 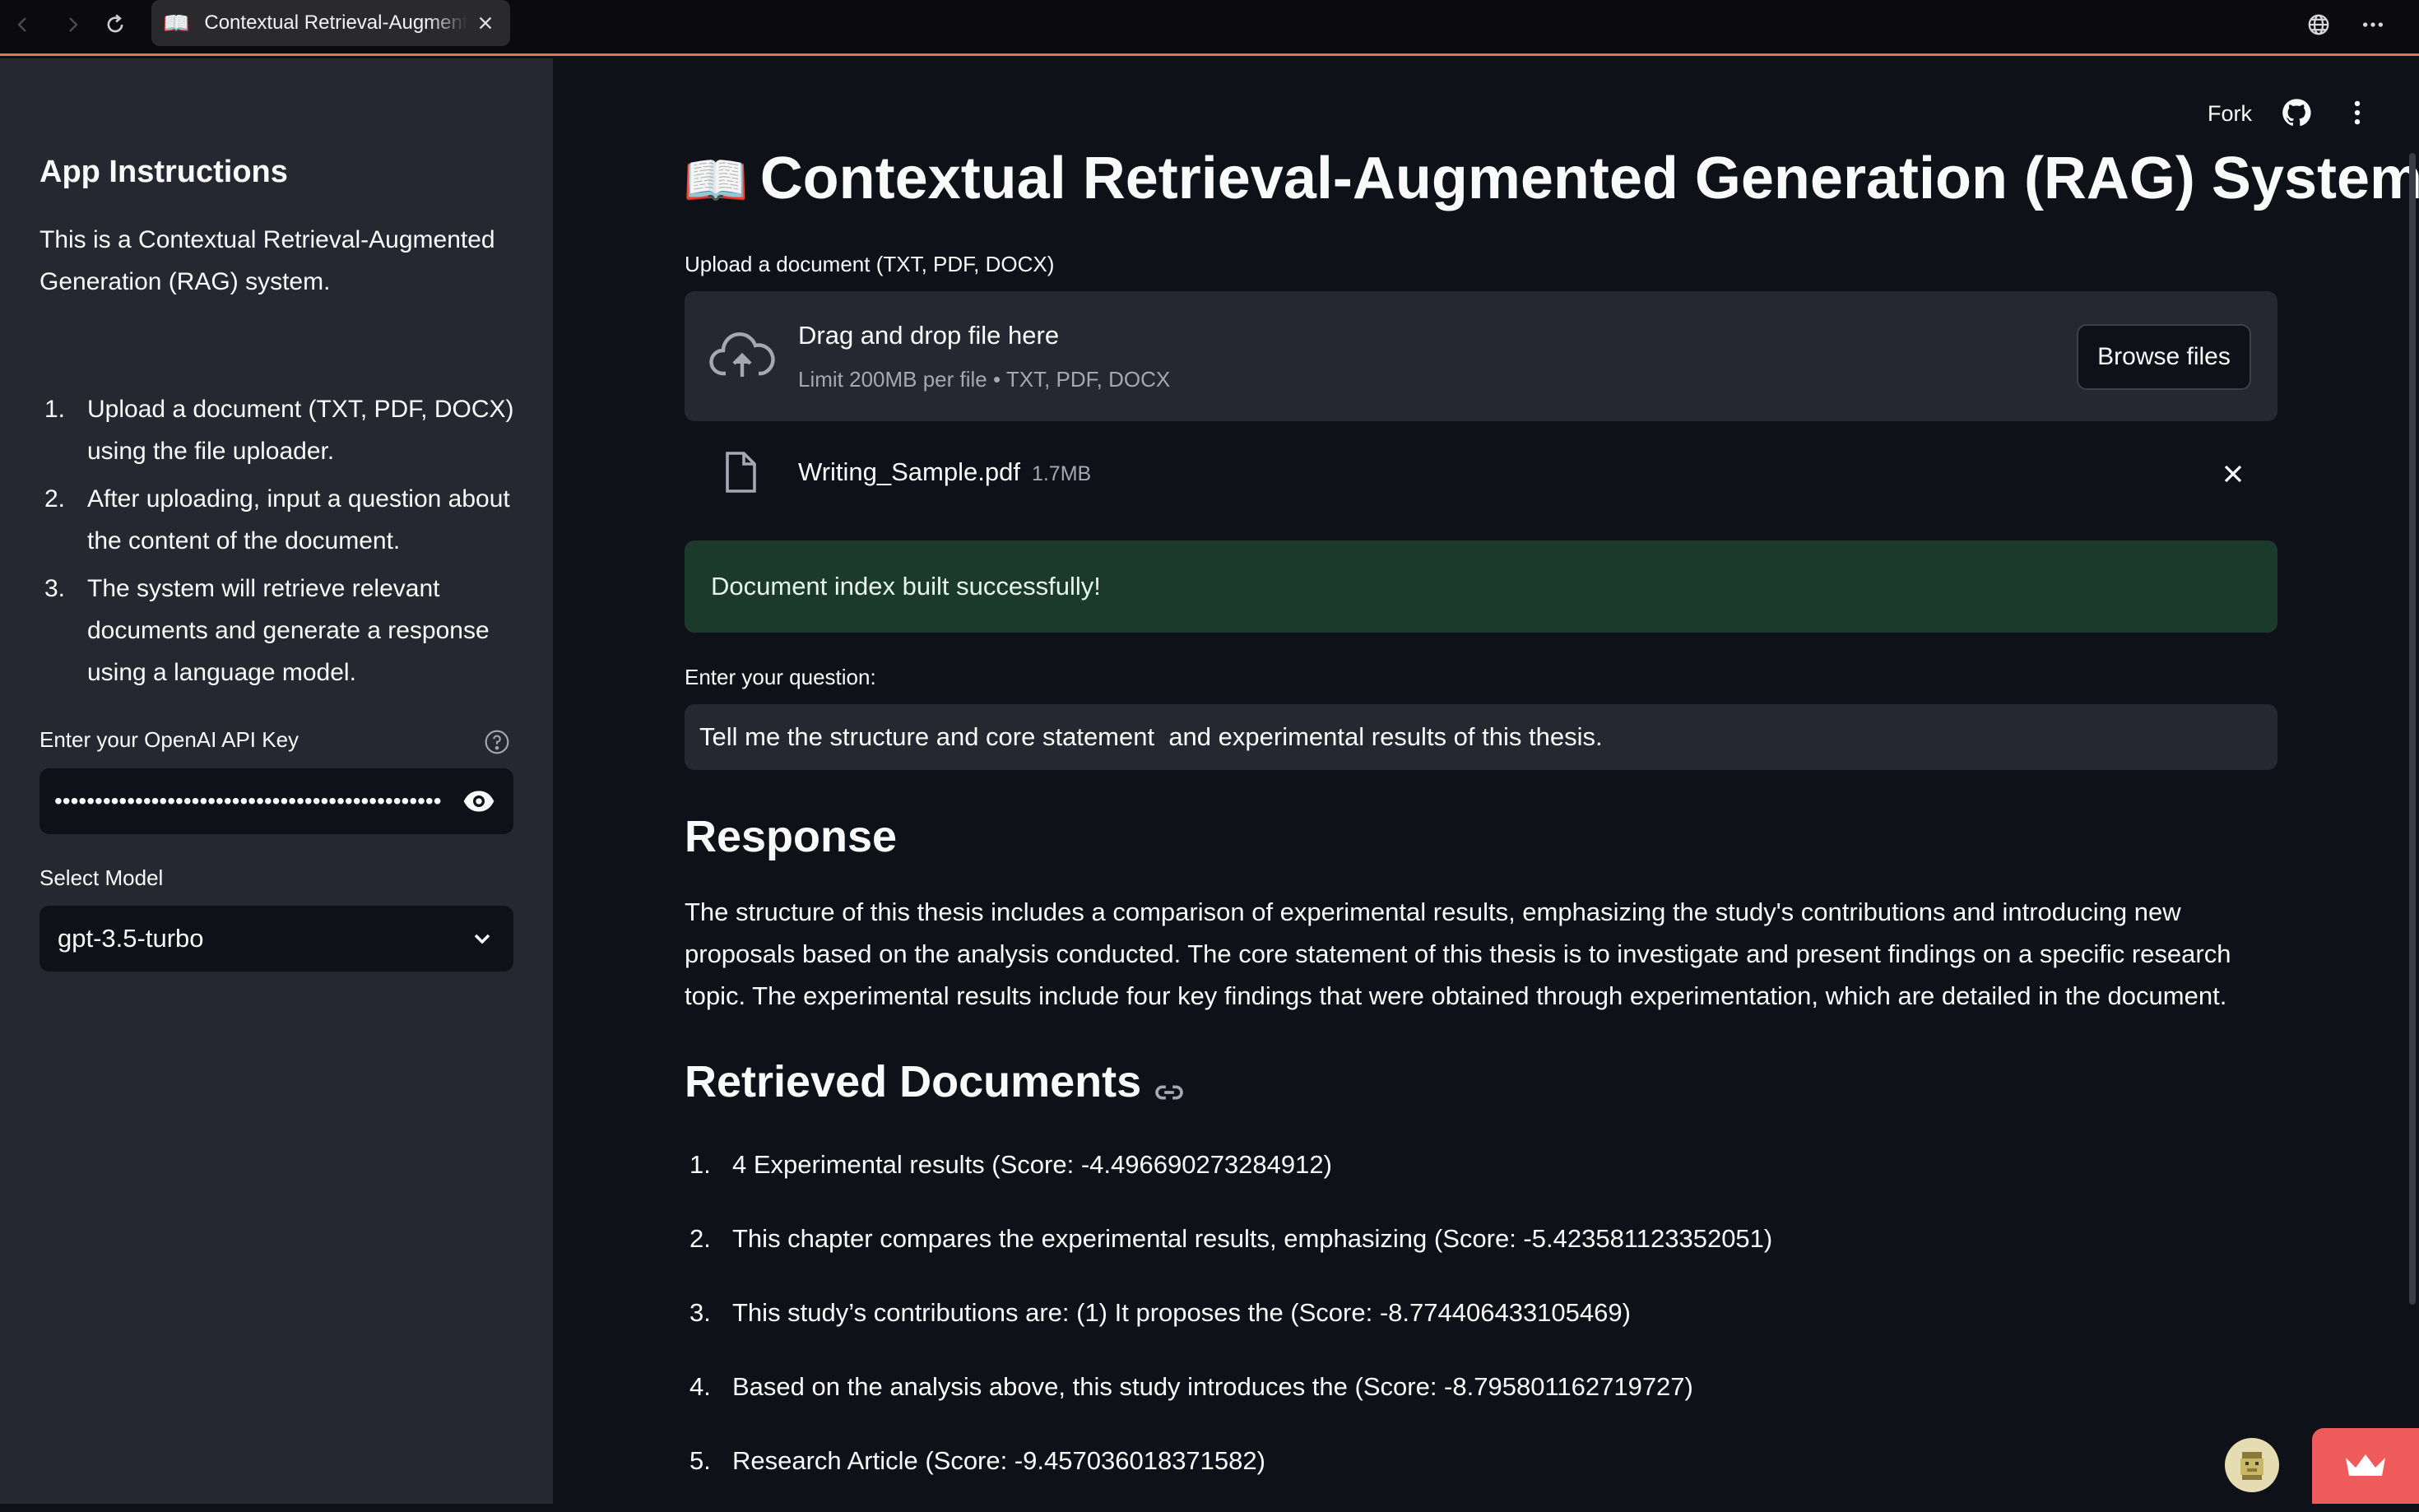 I want to click on dropzone-subtitle: Limit 200MB per file • TXT, PDF, DOCX, so click(x=984, y=379).